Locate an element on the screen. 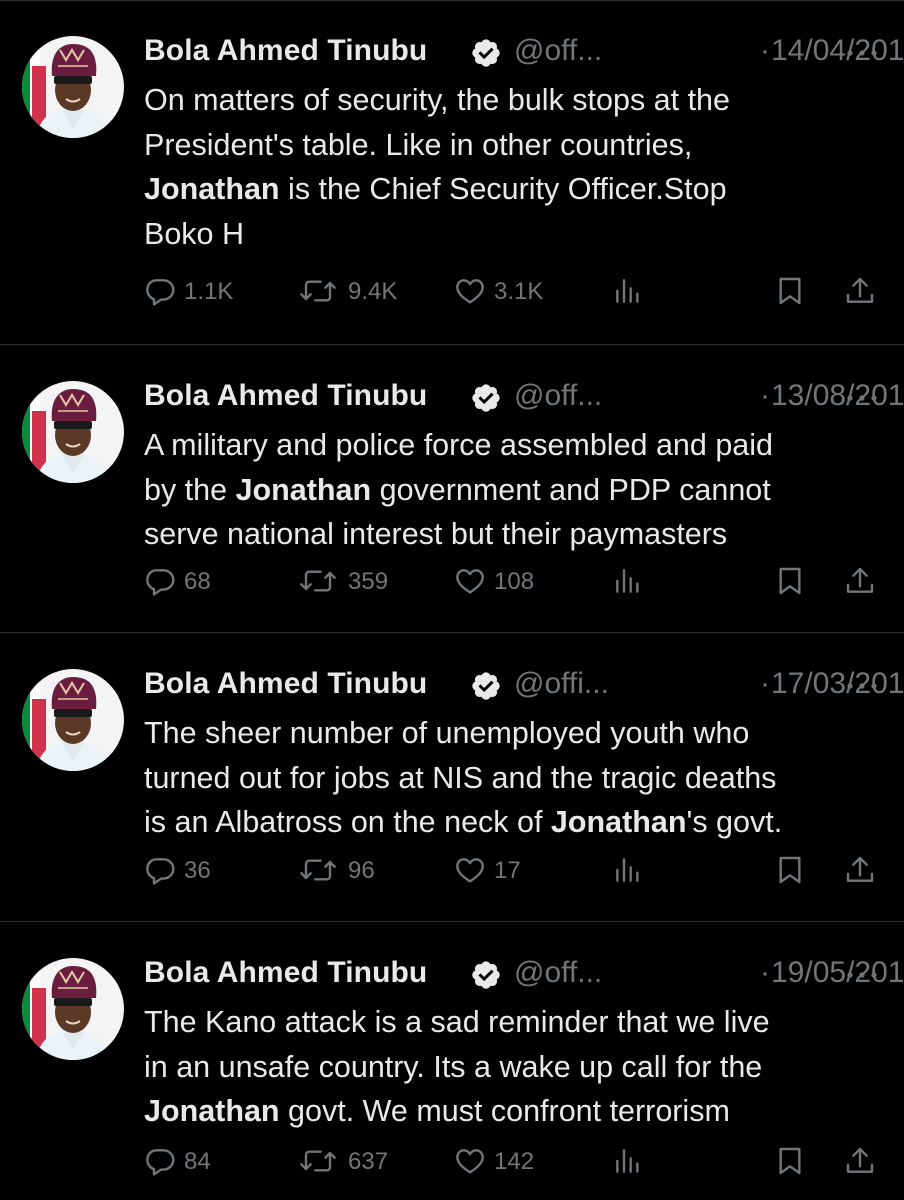 The height and width of the screenshot is (1200, 904). reply-count: 84 is located at coordinates (197, 1161).